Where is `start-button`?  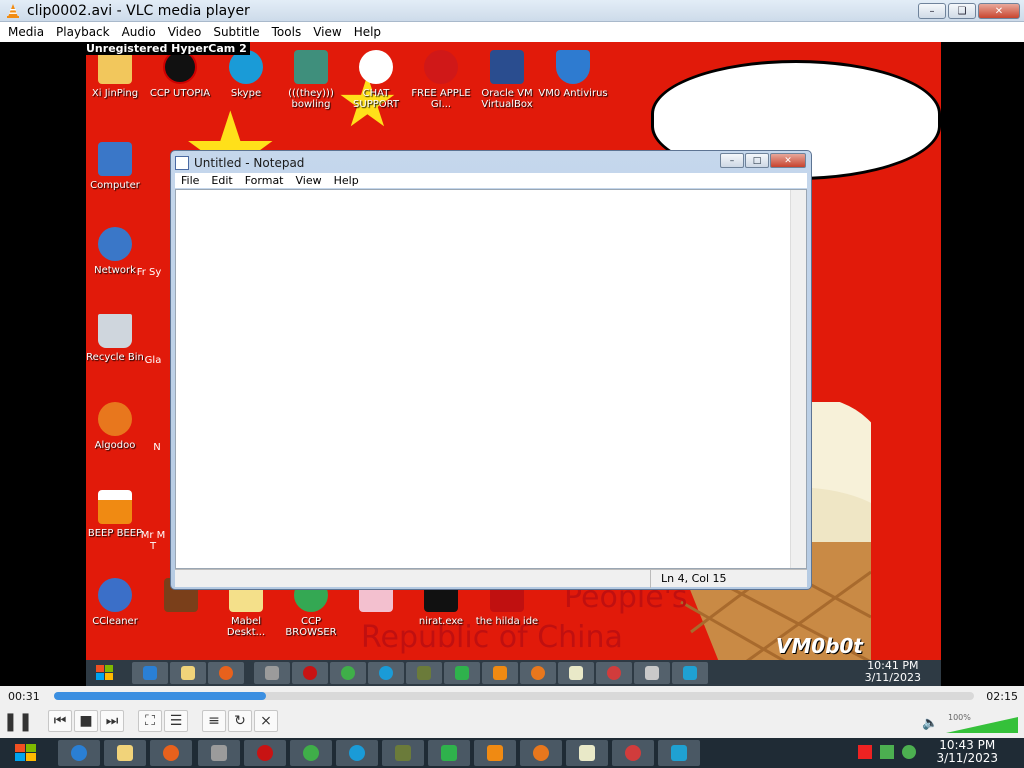 start-button is located at coordinates (26, 753).